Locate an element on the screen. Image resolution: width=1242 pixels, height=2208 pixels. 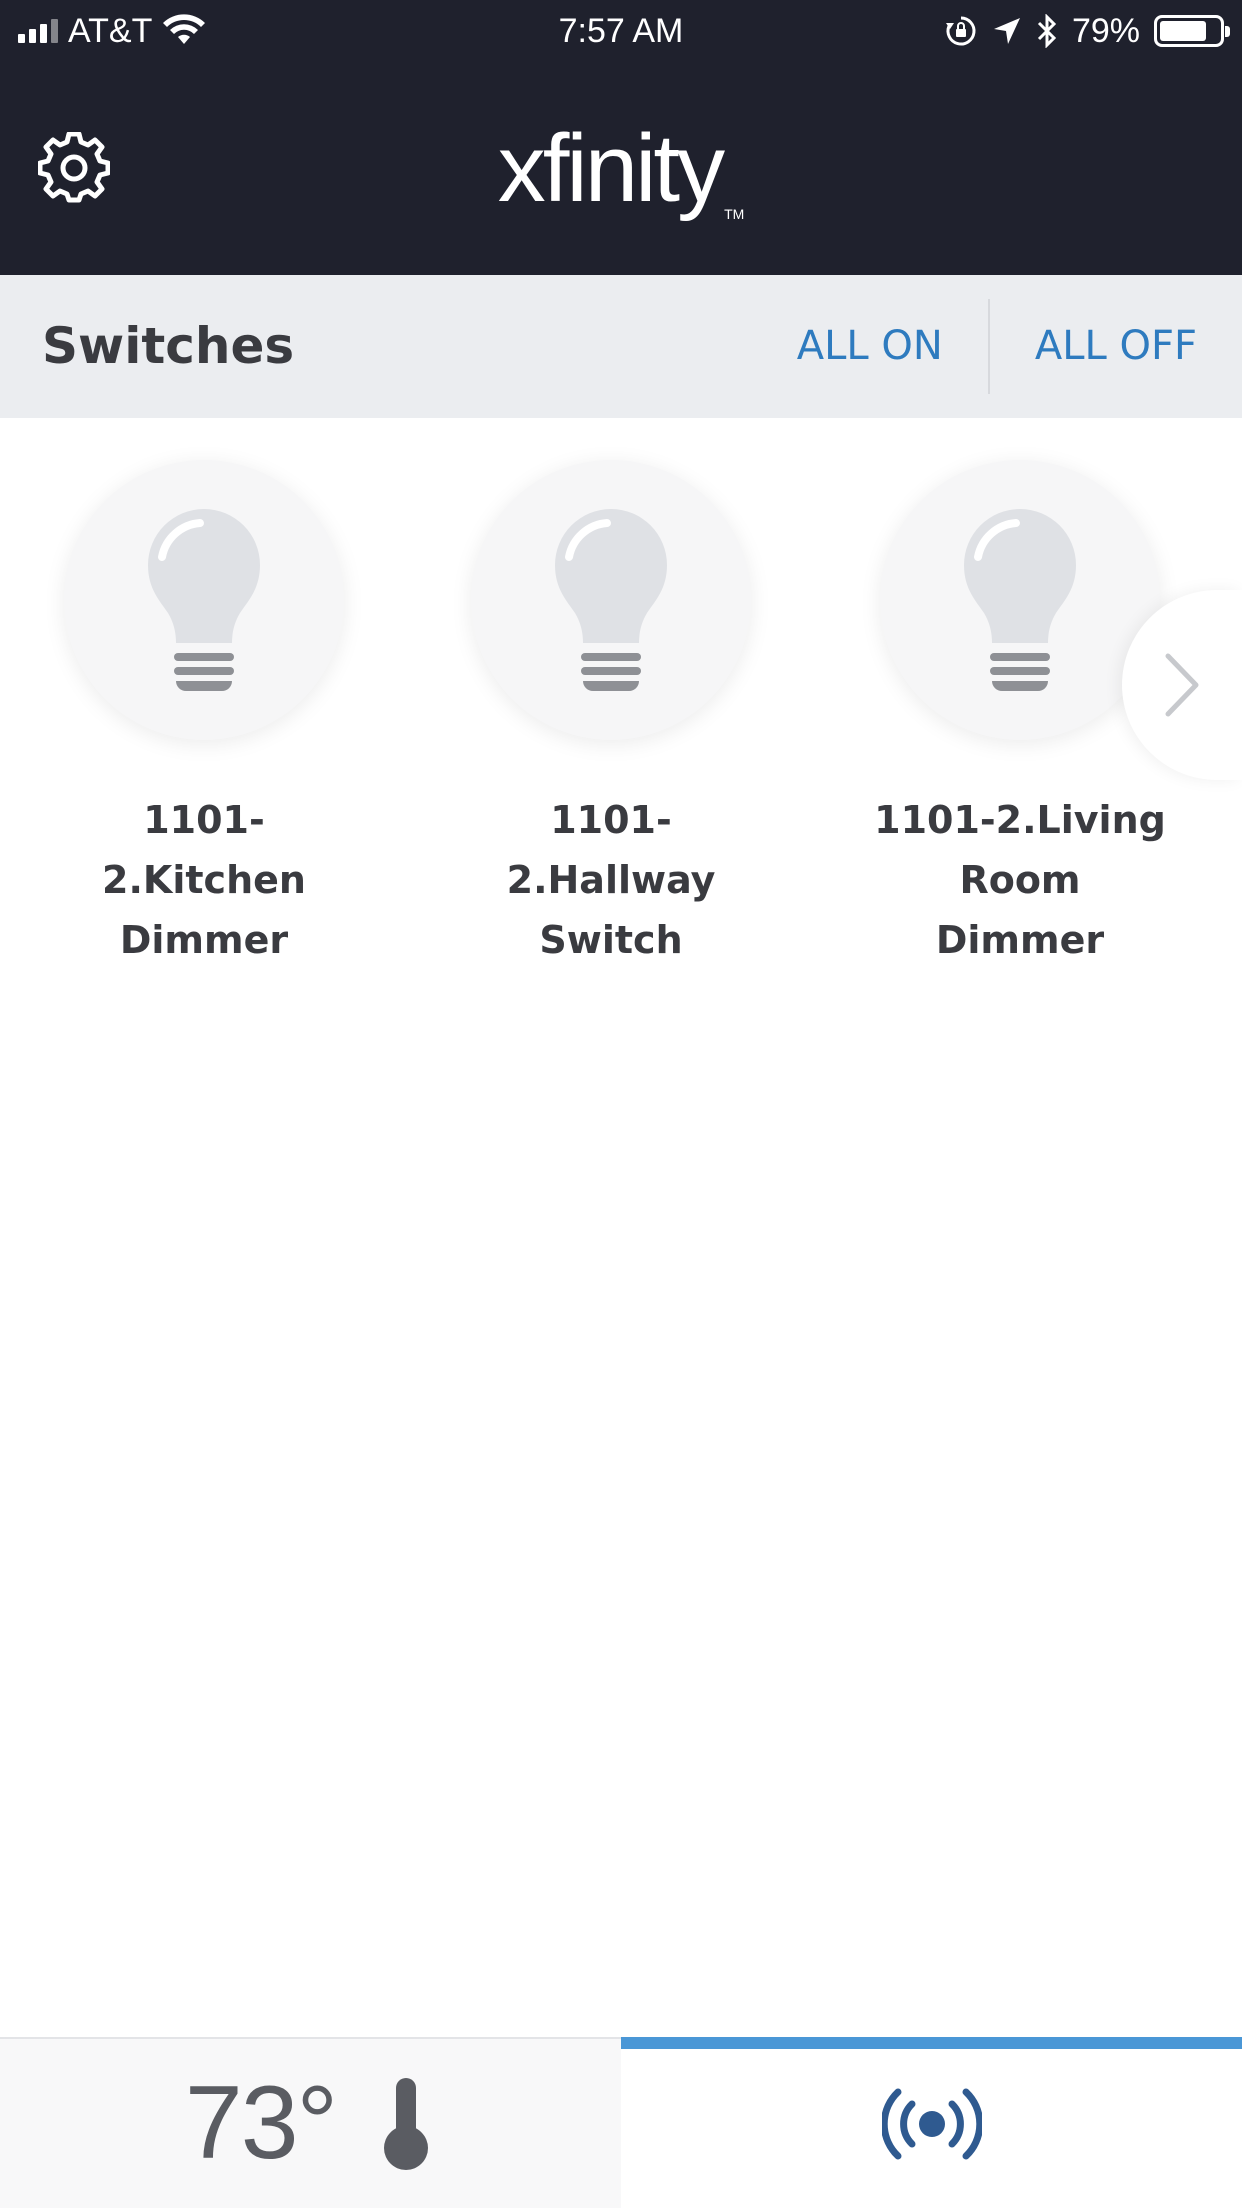
status-bar: AT&T 7:57 AM 79% is located at coordinates (621, 31).